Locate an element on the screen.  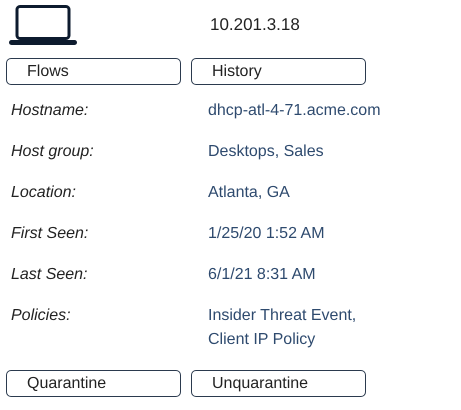
tab-button: Flows is located at coordinates (93, 71).